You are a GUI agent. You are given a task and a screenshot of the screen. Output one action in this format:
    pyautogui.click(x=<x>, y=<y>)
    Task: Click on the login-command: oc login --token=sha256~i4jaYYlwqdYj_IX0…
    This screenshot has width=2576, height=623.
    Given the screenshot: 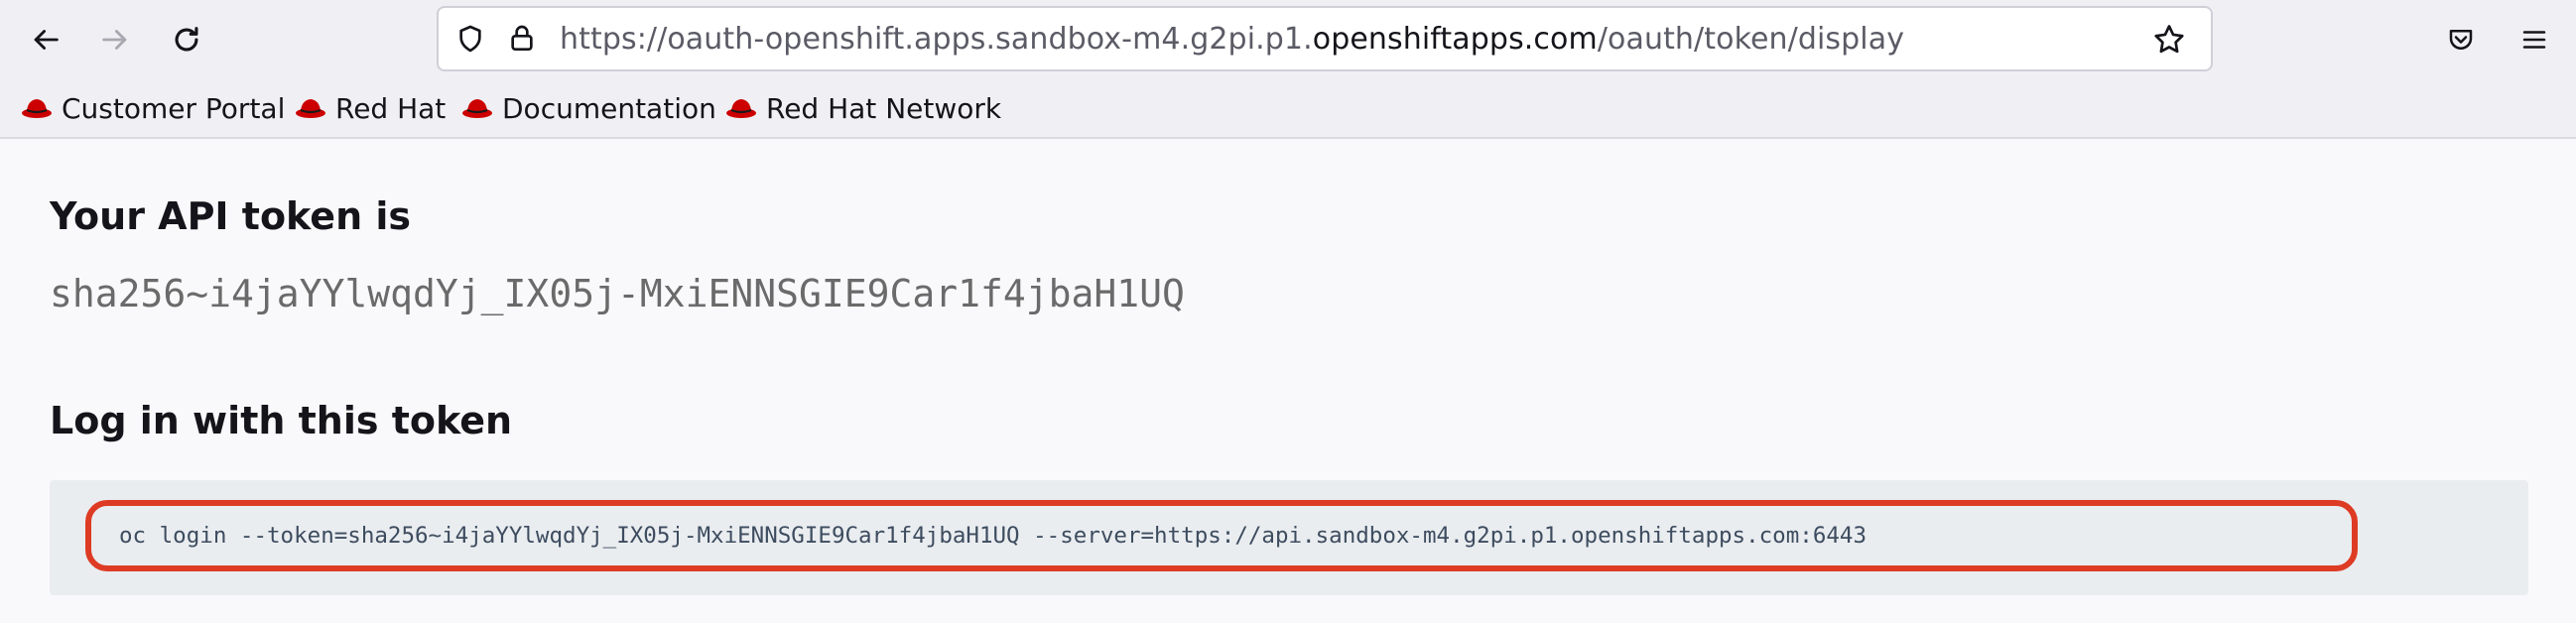 What is the action you would take?
    pyautogui.click(x=993, y=536)
    